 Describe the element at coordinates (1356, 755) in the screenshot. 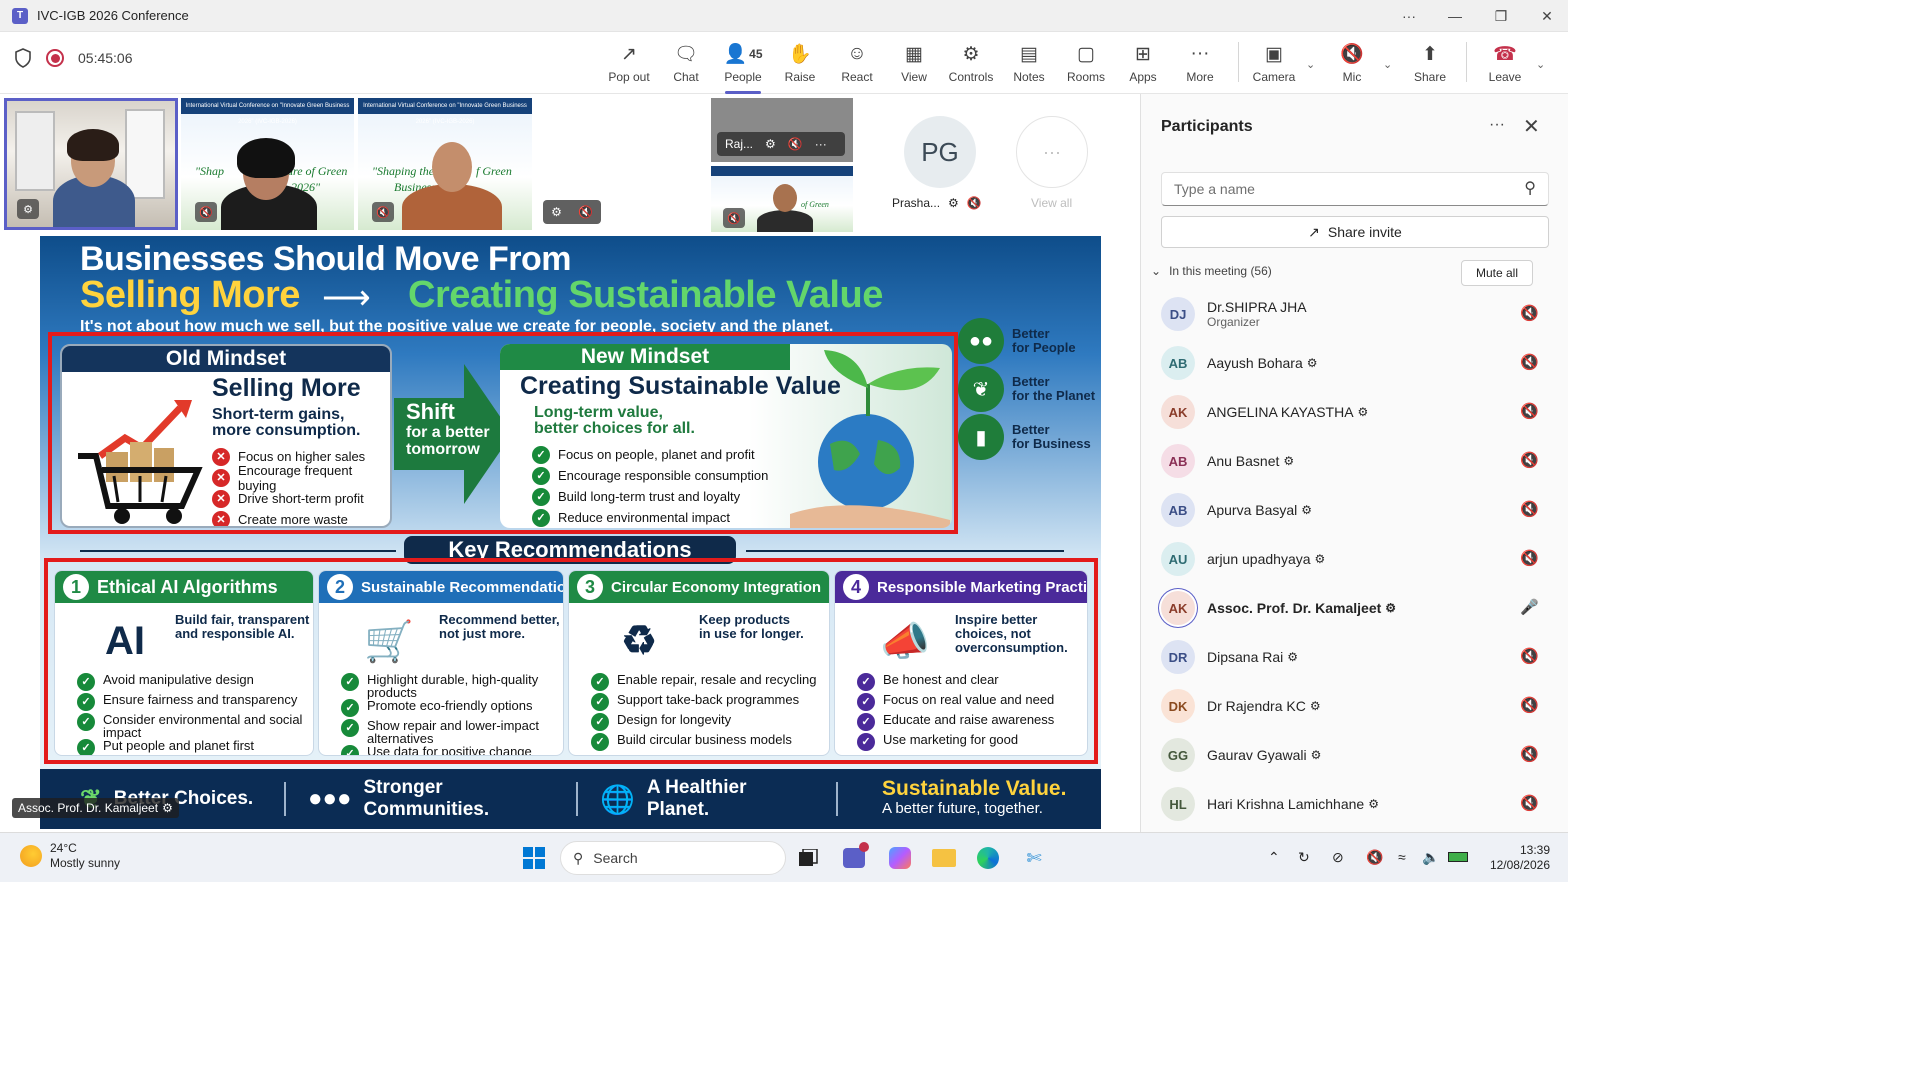

I see `participant-row: GG Gaurav Gyawali ⚙ 🔇` at that location.